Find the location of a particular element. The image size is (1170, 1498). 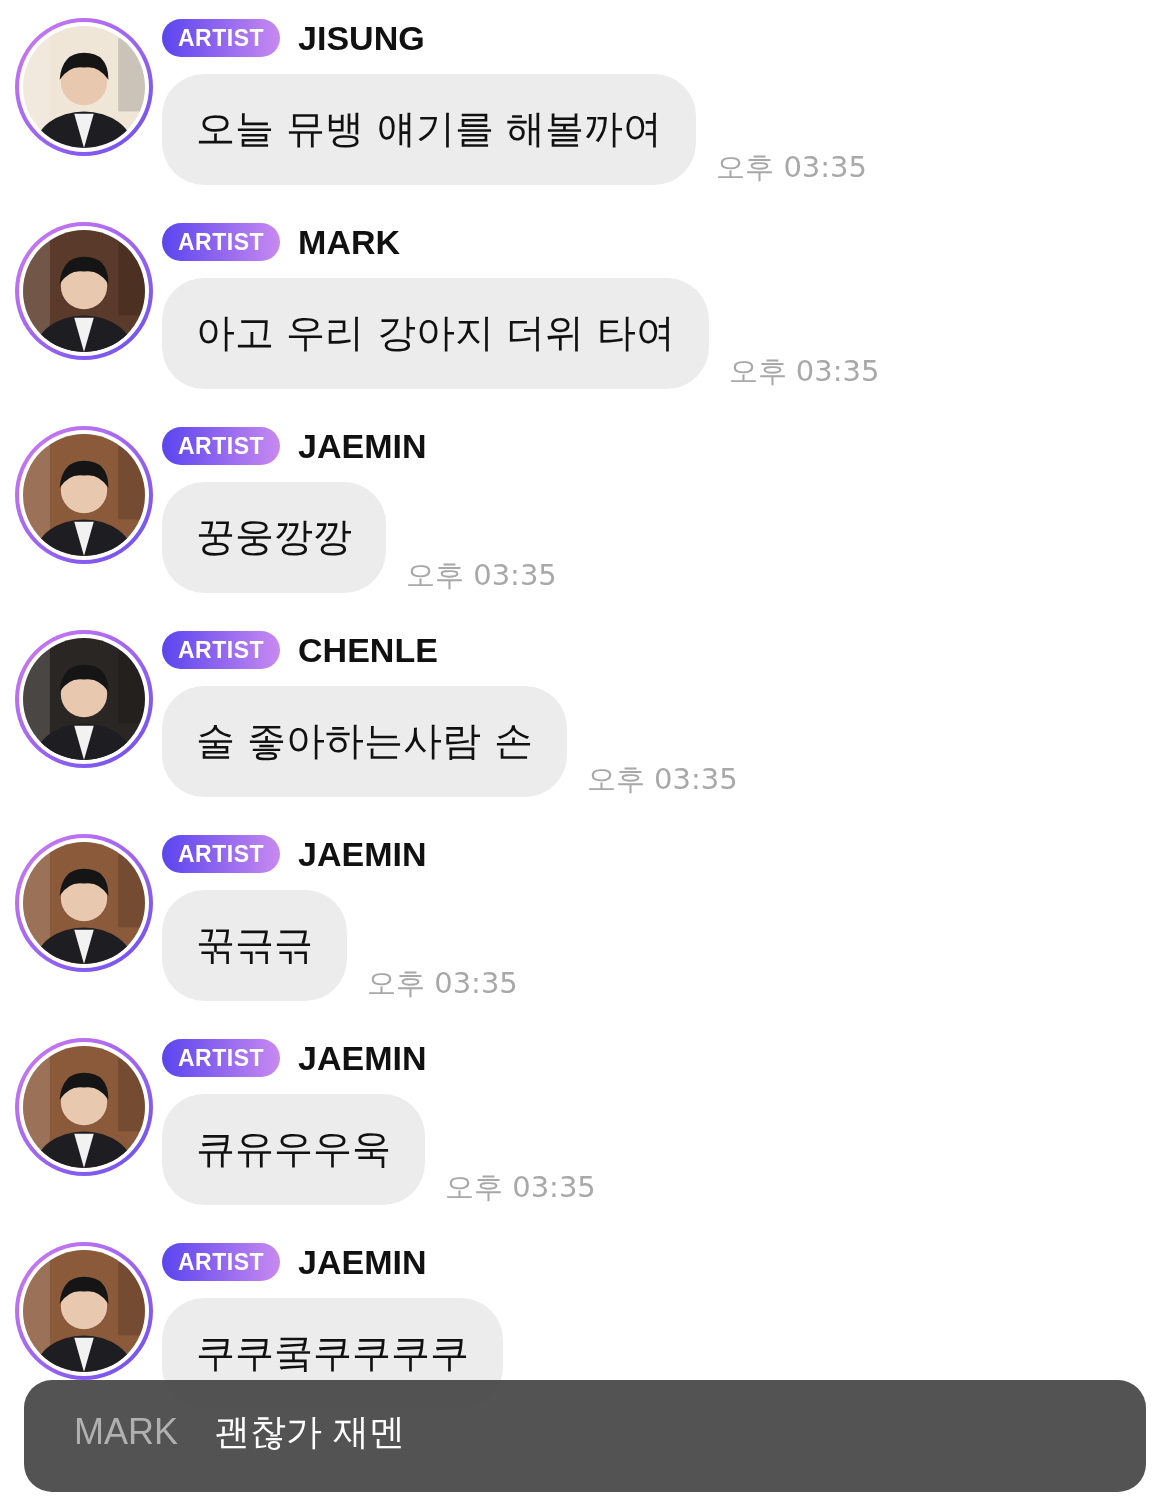

sender-name: JISUNG is located at coordinates (361, 38).